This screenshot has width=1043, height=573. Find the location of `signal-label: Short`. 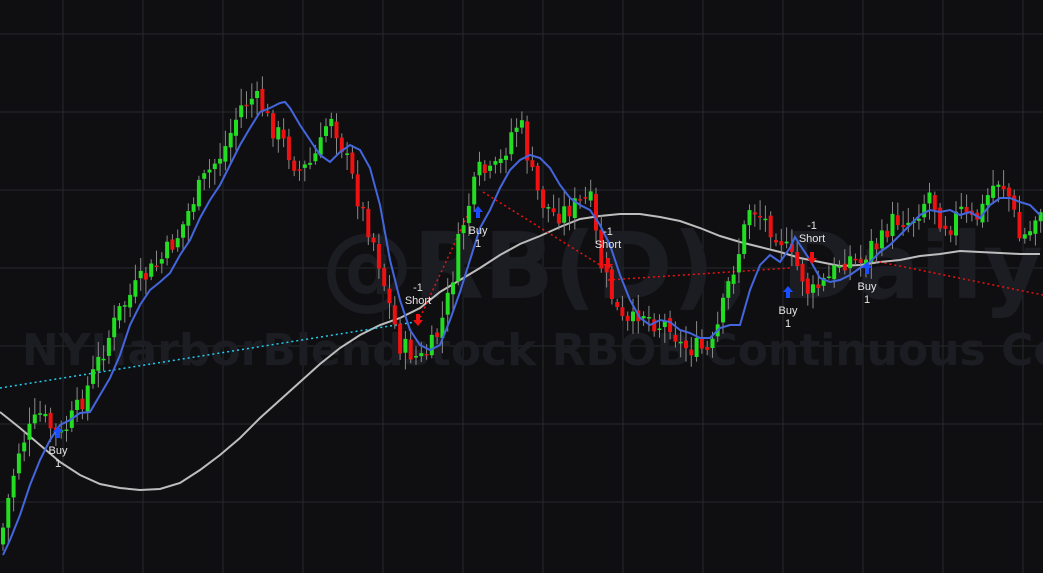

signal-label: Short is located at coordinates (608, 245).